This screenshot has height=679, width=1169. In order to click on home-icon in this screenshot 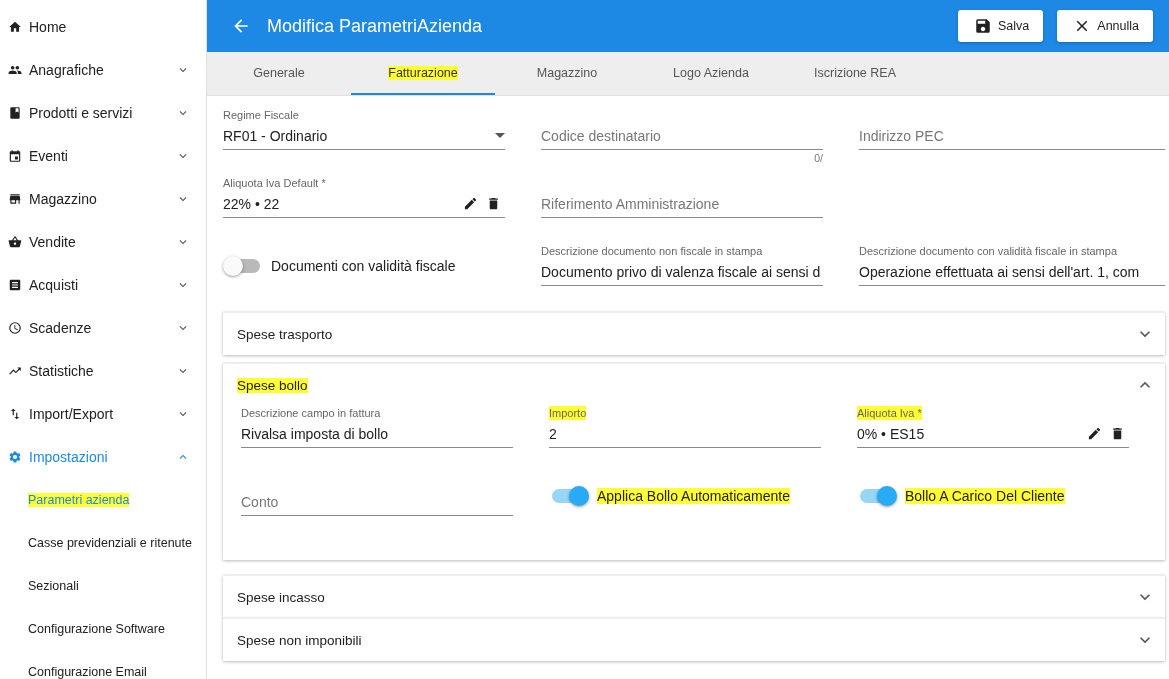, I will do `click(15, 26)`.